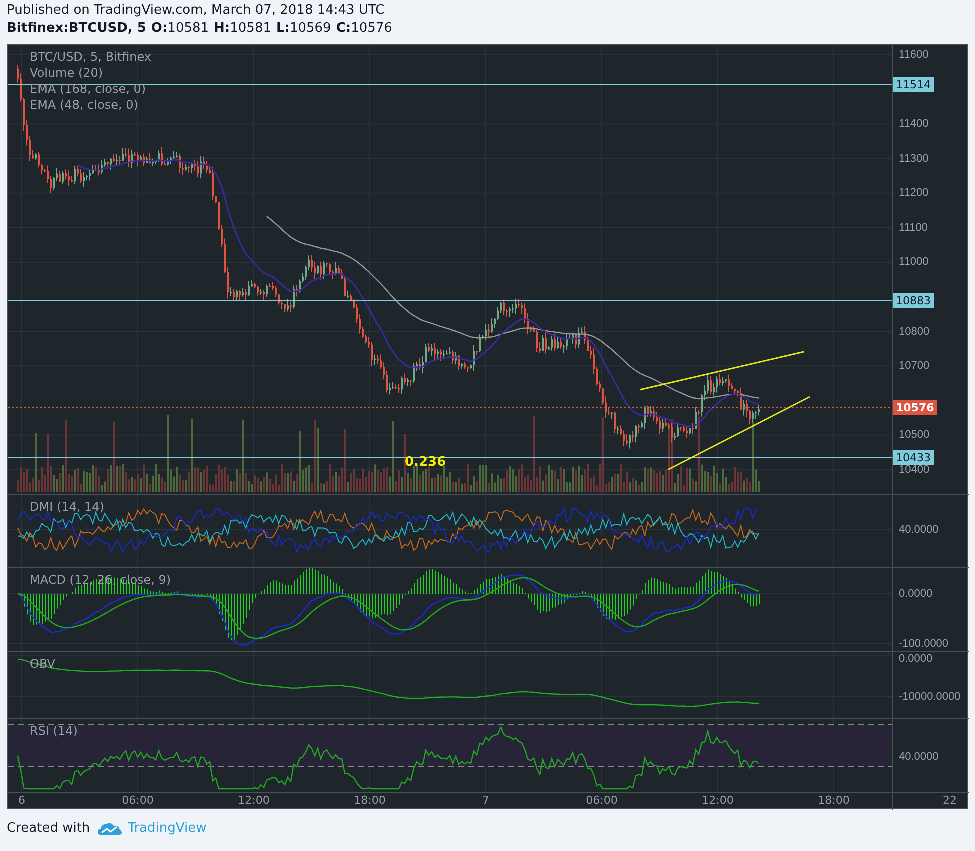 The width and height of the screenshot is (975, 851). I want to click on symbol-label: Bitfinex:BTCUSD, 5, so click(76, 28).